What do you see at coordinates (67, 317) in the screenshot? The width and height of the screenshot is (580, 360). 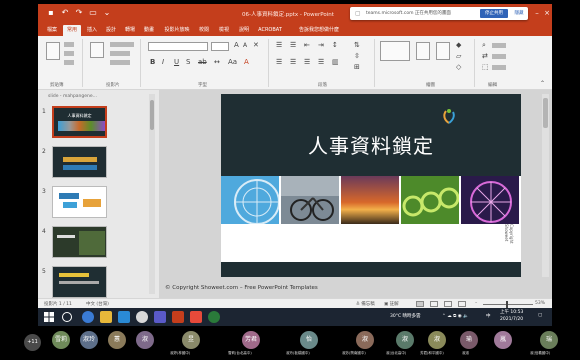 I see `search-icon` at bounding box center [67, 317].